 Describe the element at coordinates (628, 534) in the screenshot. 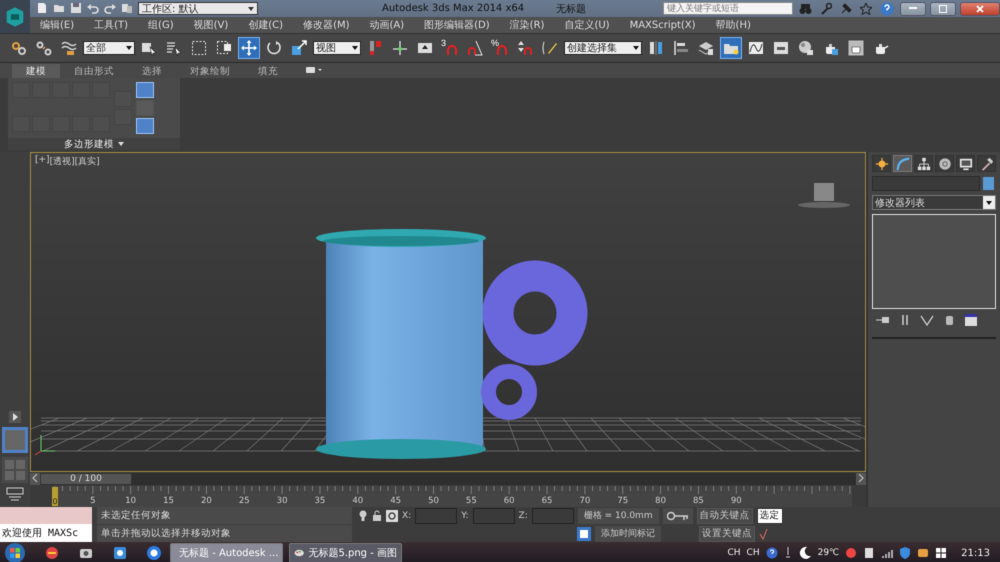

I see `time-tag-label: 添加时间标记` at that location.